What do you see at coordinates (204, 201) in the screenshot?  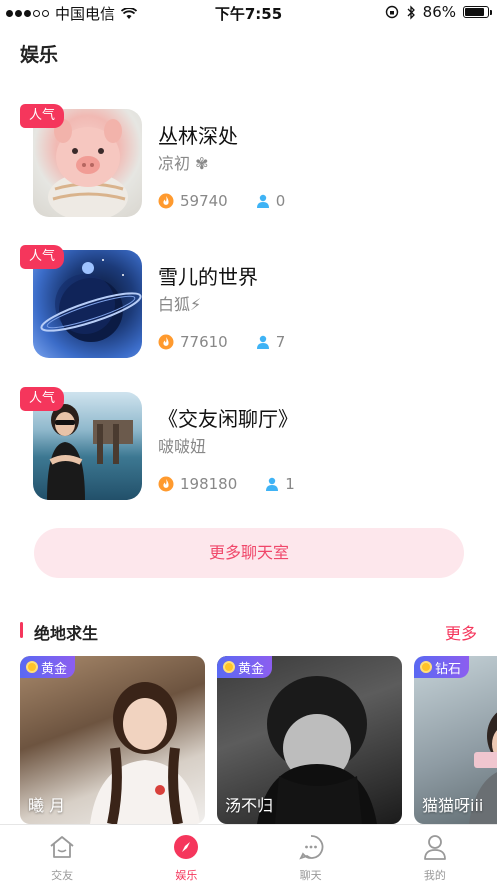 I see `heat-value: 59740` at bounding box center [204, 201].